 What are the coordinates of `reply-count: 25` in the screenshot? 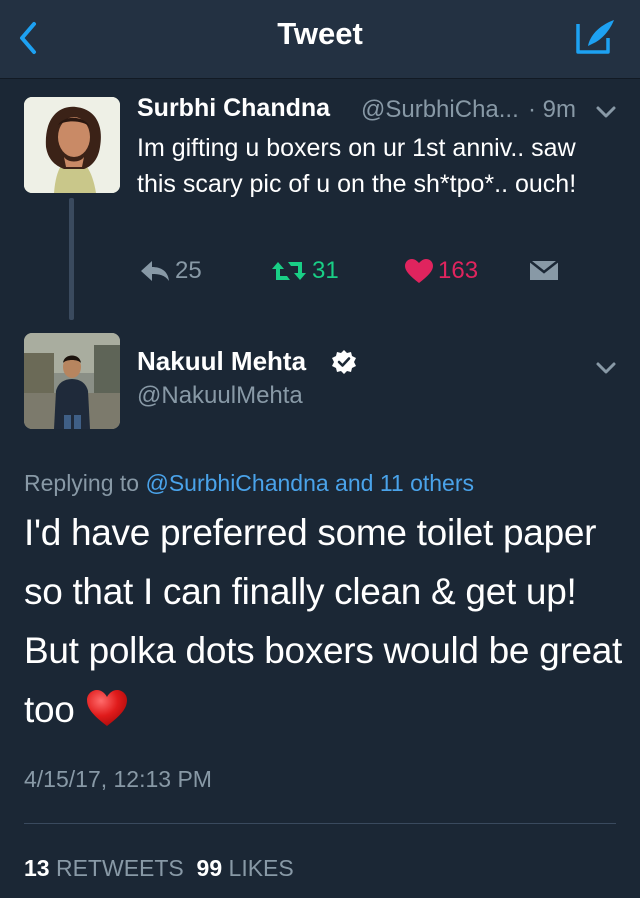 It's located at (188, 270).